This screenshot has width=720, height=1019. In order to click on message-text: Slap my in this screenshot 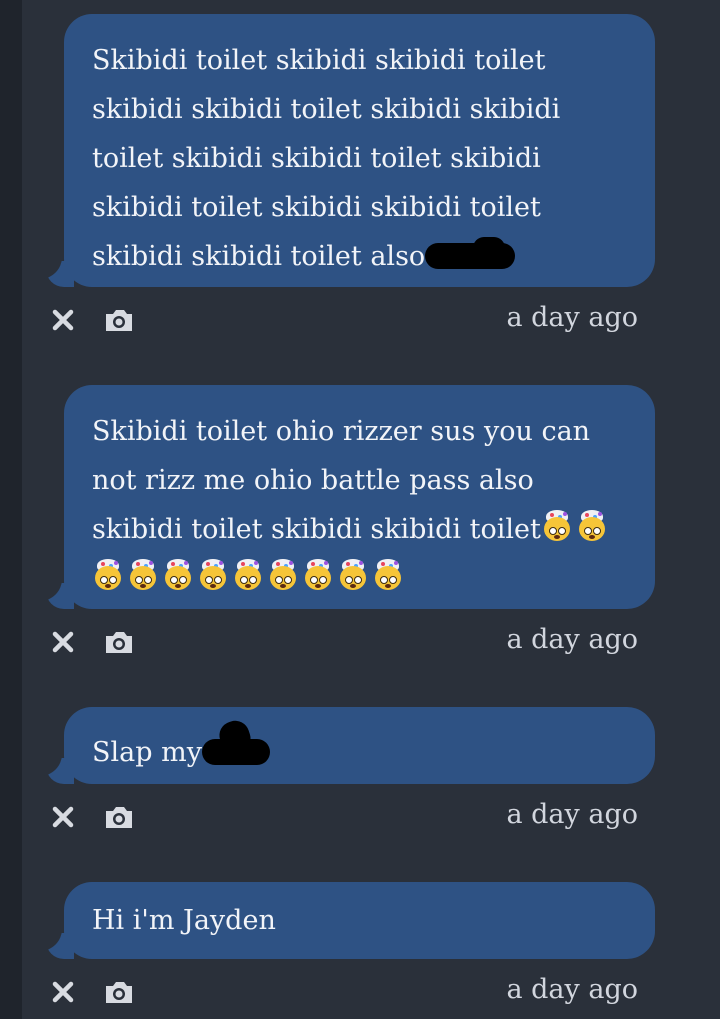, I will do `click(147, 752)`.